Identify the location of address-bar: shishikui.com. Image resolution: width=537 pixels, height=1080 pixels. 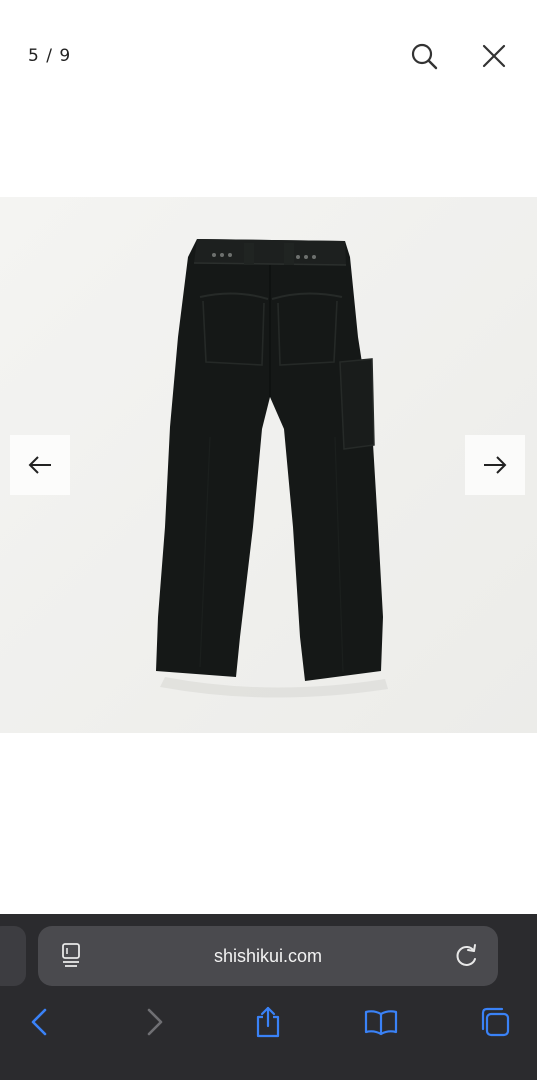
(268, 956).